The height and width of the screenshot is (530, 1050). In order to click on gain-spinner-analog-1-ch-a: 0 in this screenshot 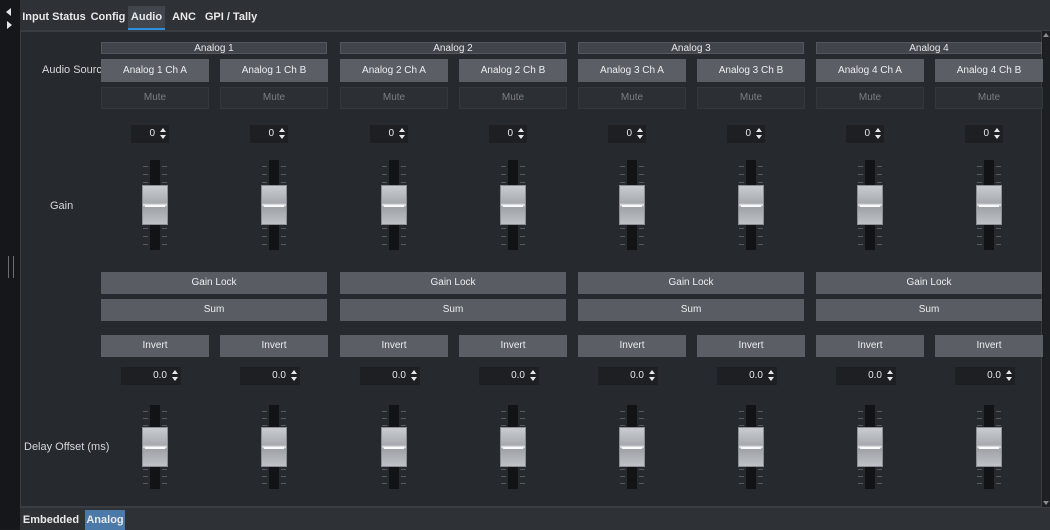, I will do `click(150, 134)`.